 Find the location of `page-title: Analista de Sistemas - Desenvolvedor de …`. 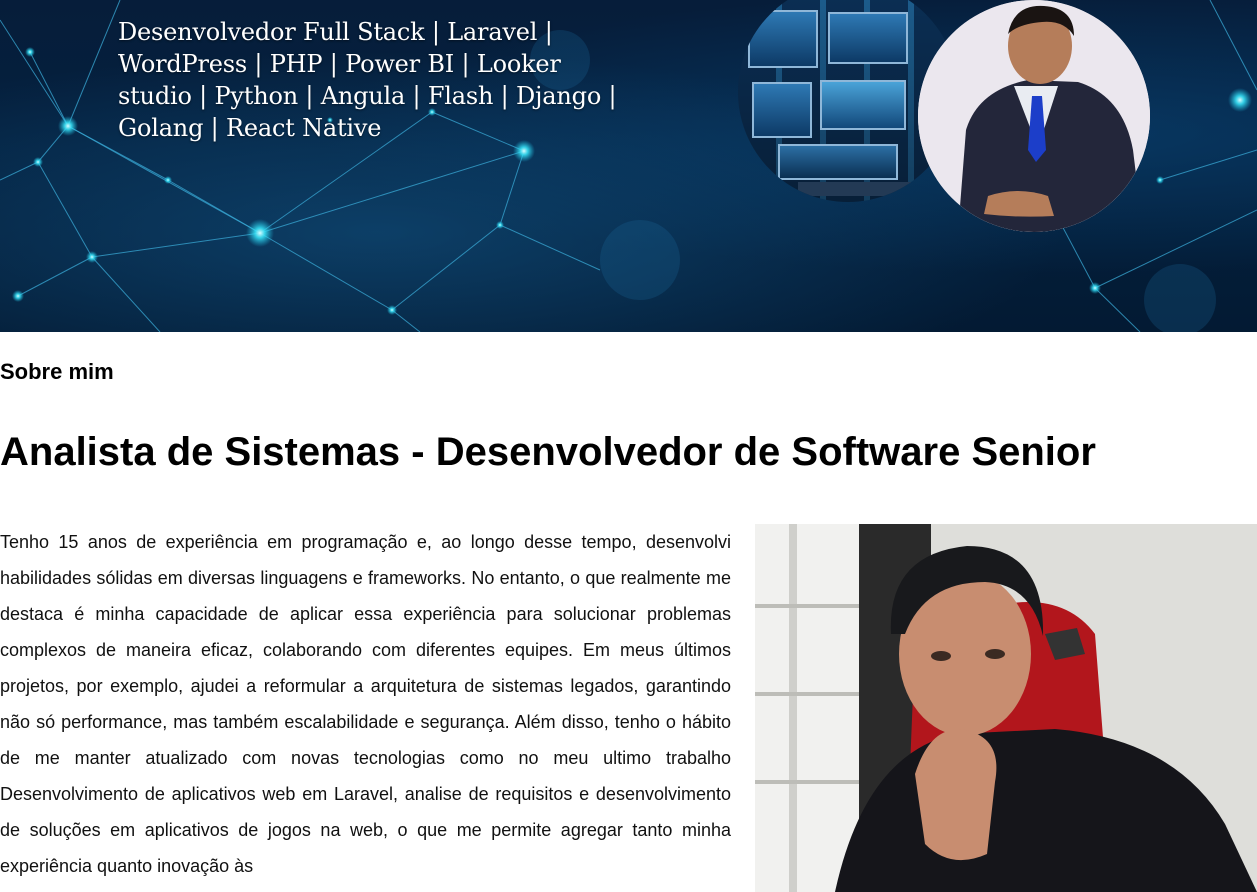

page-title: Analista de Sistemas - Desenvolvedor de … is located at coordinates (548, 452).